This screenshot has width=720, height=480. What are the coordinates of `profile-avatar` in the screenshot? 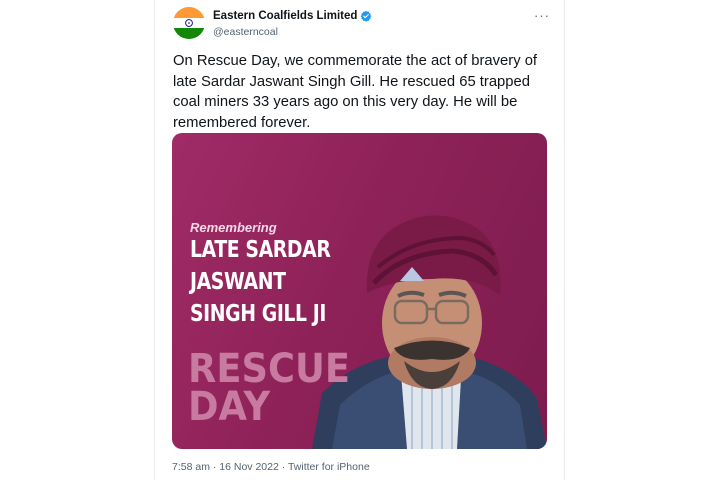 It's located at (189, 23).